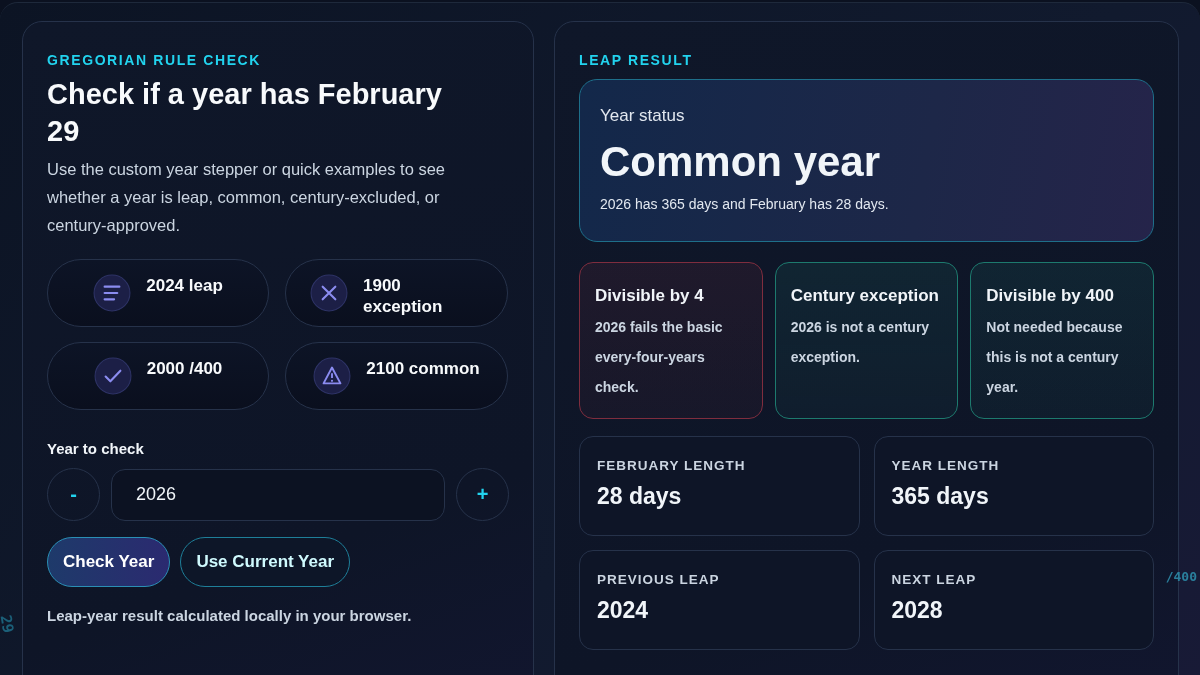 The width and height of the screenshot is (1200, 675). I want to click on warning-icon, so click(332, 376).